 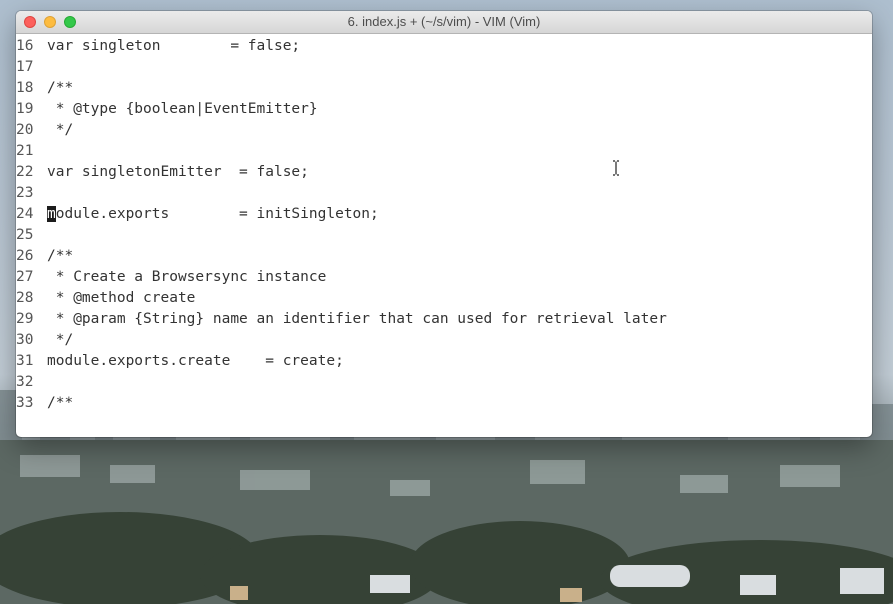 What do you see at coordinates (444, 193) in the screenshot?
I see `editor-line: 23` at bounding box center [444, 193].